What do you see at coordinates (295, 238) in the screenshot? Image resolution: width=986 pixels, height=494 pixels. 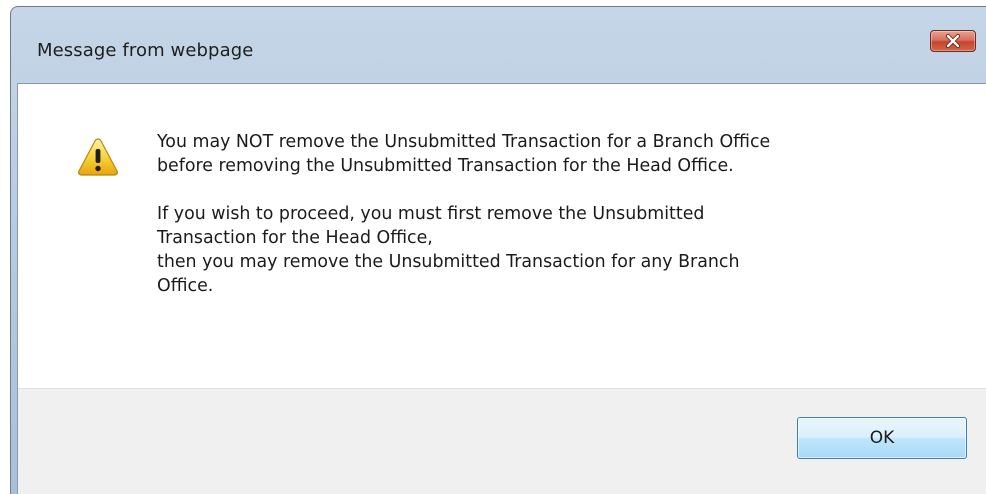 I see `message-line: Transaction for the Head Office,` at bounding box center [295, 238].